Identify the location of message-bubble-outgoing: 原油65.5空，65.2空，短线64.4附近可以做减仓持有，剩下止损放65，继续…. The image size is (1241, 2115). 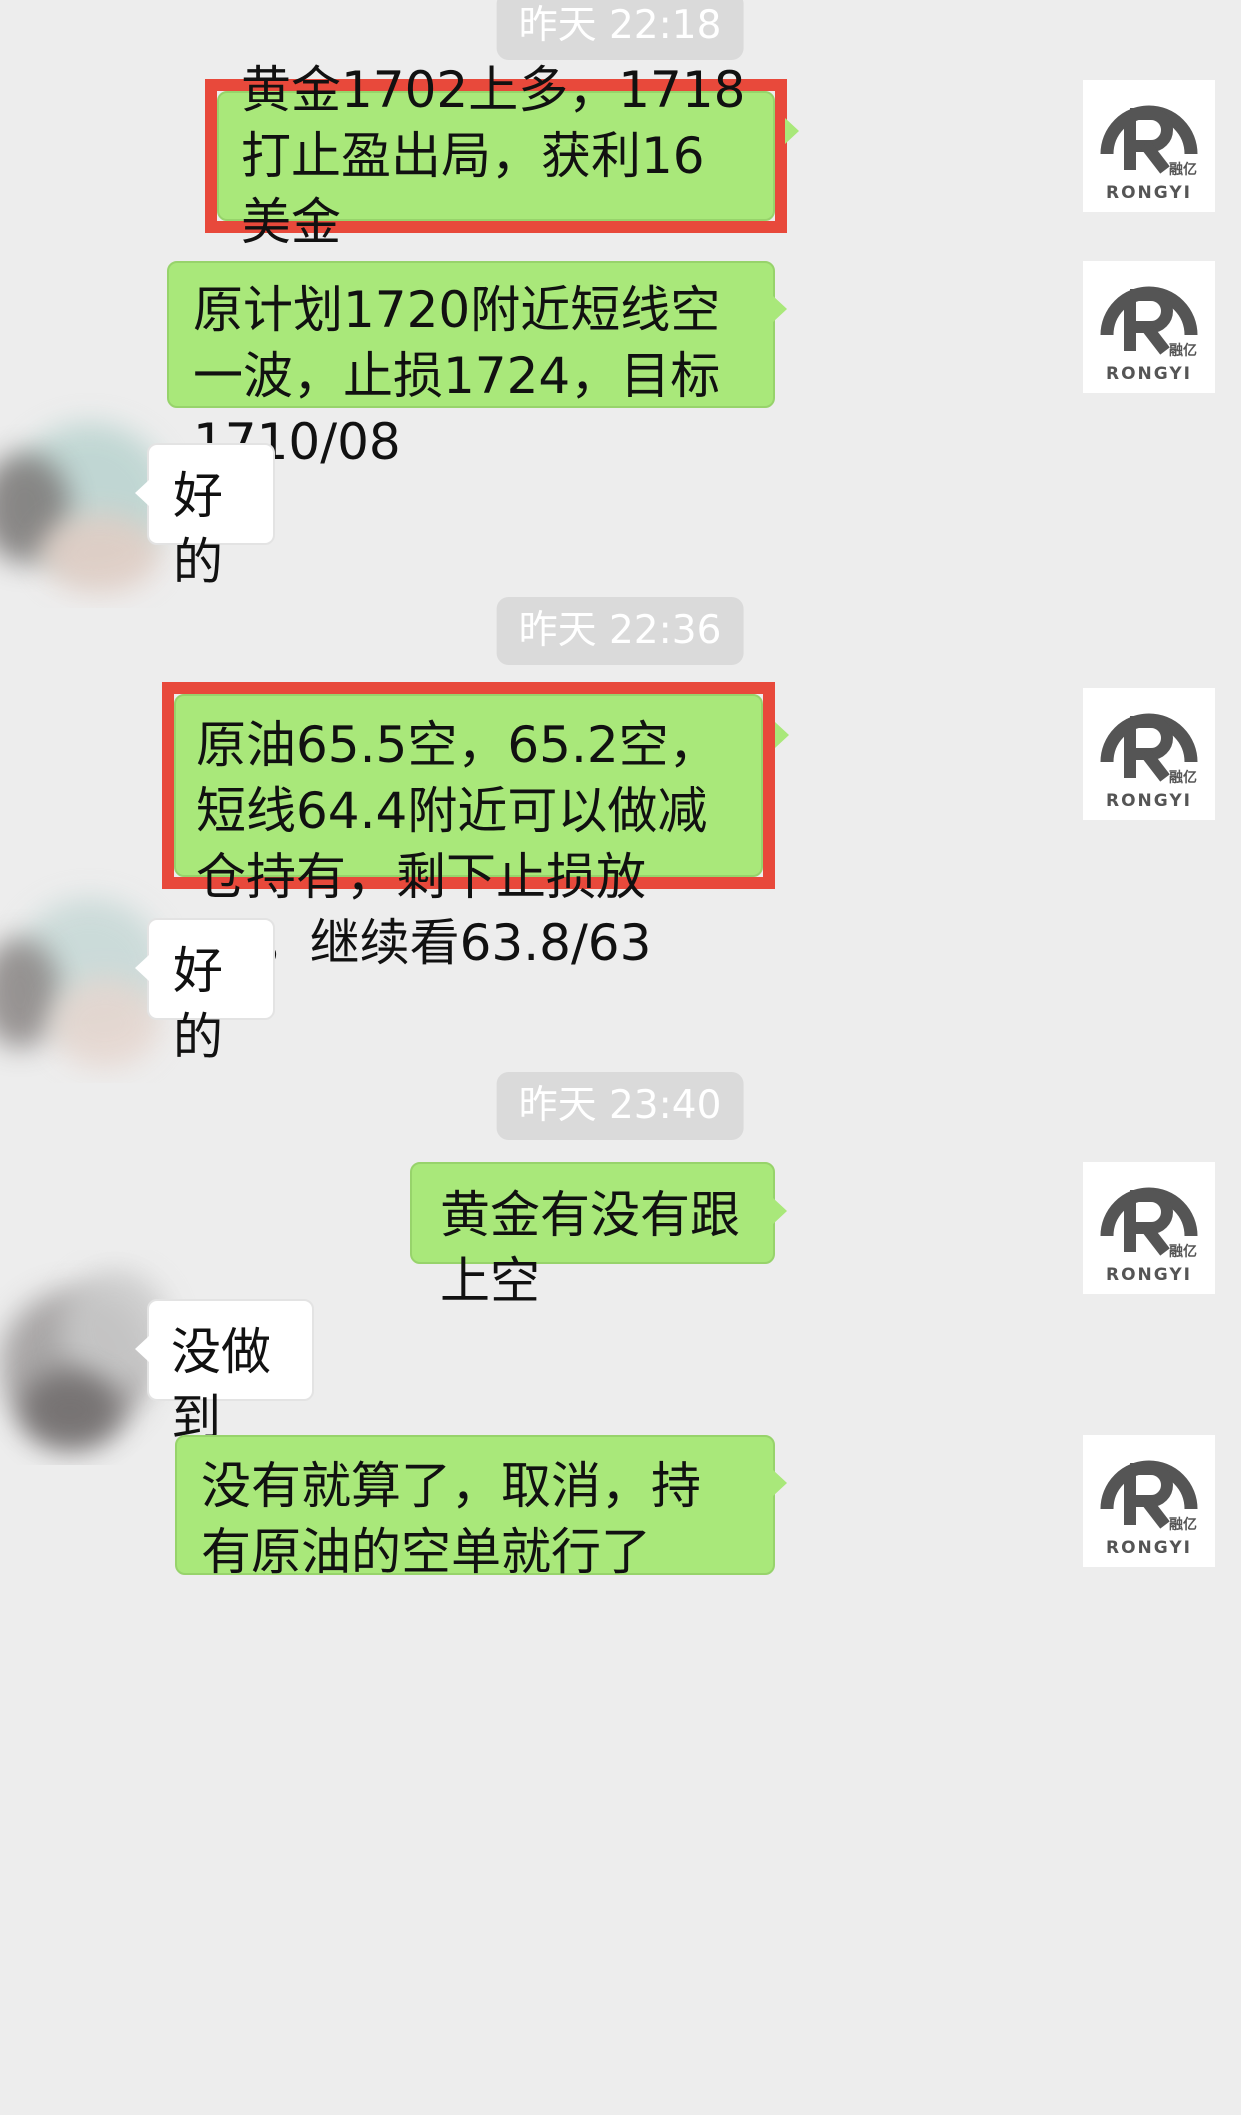
(468, 833).